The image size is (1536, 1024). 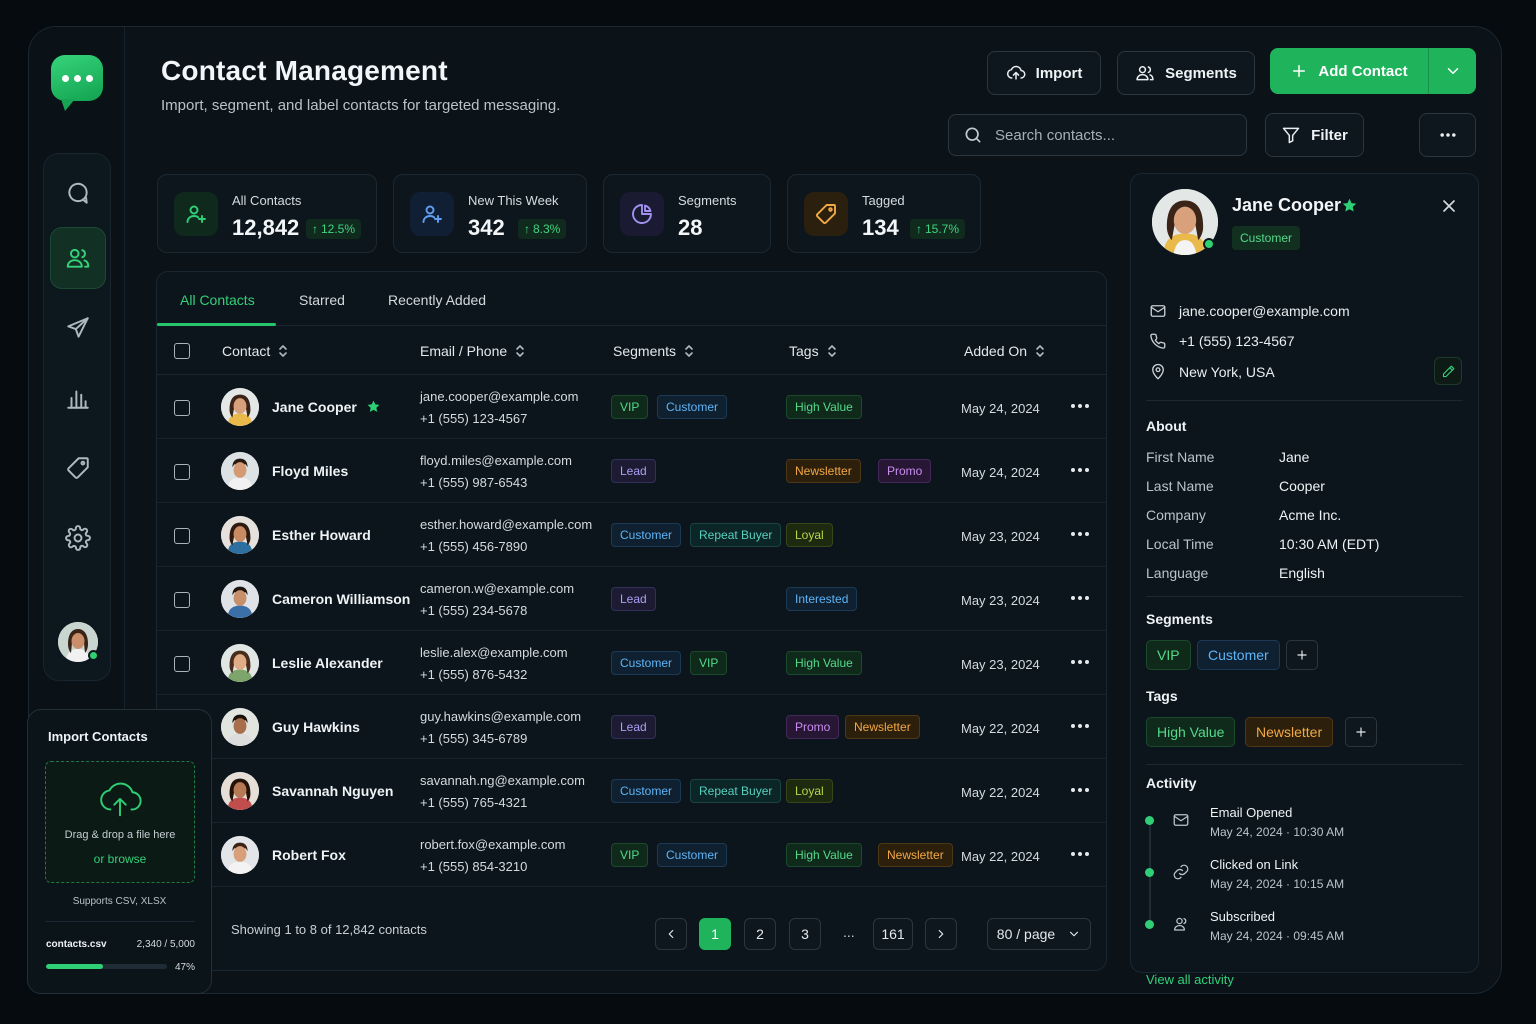 What do you see at coordinates (1302, 655) in the screenshot?
I see `add-segment-button` at bounding box center [1302, 655].